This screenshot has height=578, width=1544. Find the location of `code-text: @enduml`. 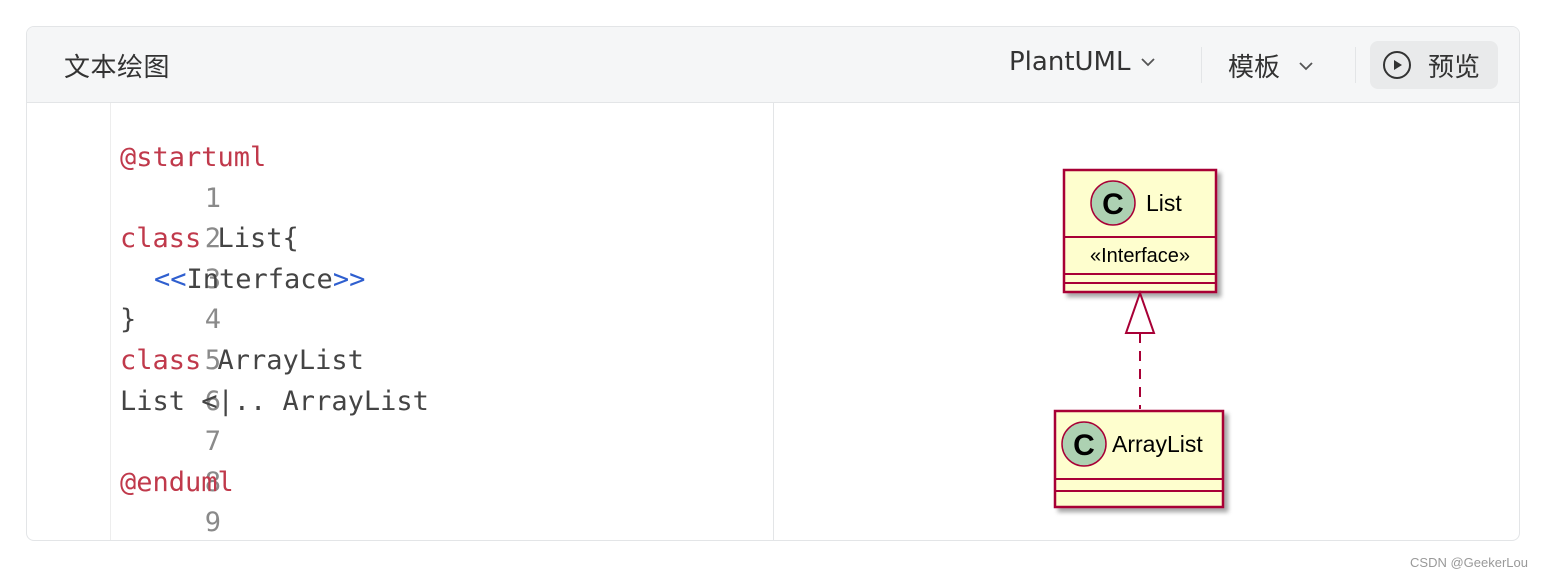

code-text: @enduml is located at coordinates (177, 482).